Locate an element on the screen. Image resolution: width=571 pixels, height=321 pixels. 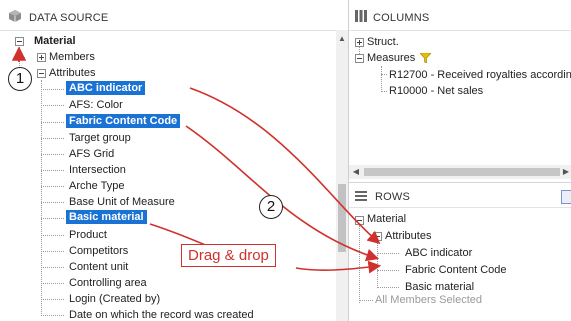
step-1-badge: 1 is located at coordinates (20, 79).